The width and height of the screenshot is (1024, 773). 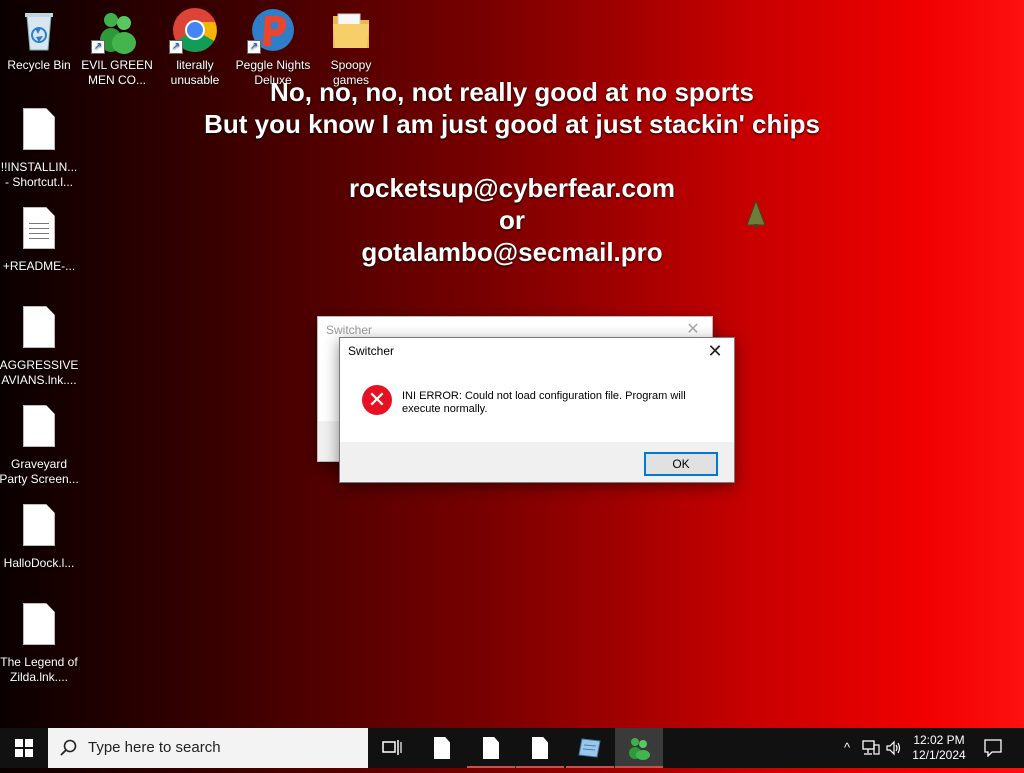 I want to click on dialog-footer: OK, so click(x=537, y=462).